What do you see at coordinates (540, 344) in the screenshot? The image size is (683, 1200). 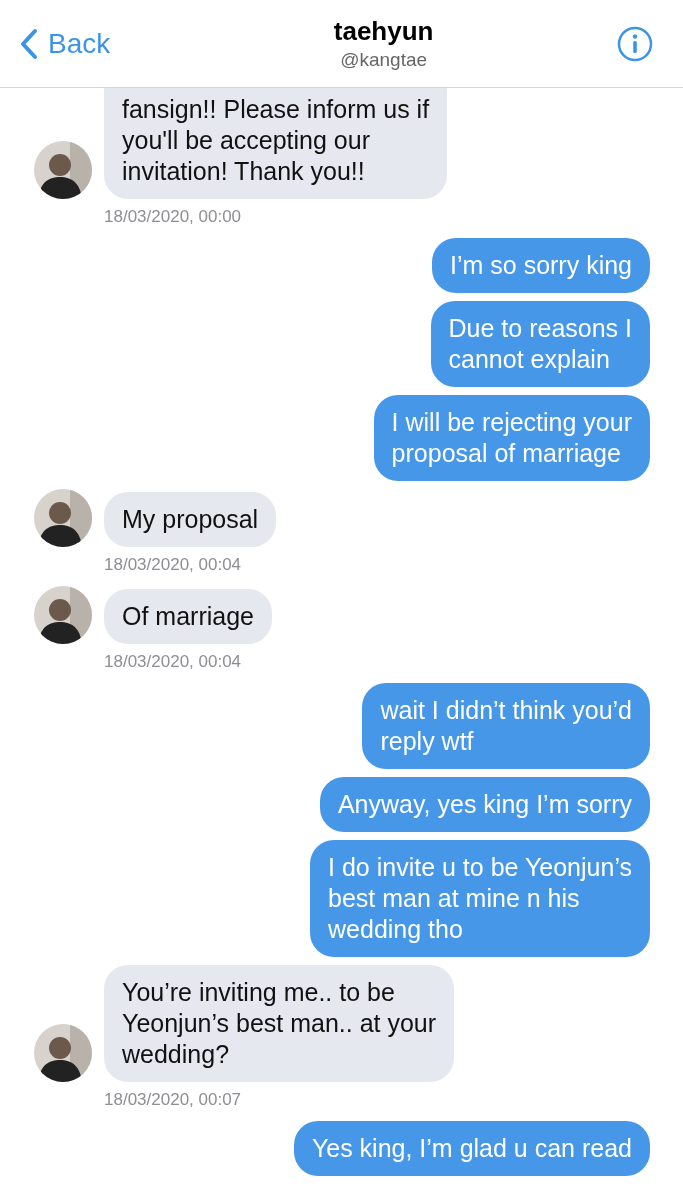 I see `message-bubble: Due to reasons I cannot explain` at bounding box center [540, 344].